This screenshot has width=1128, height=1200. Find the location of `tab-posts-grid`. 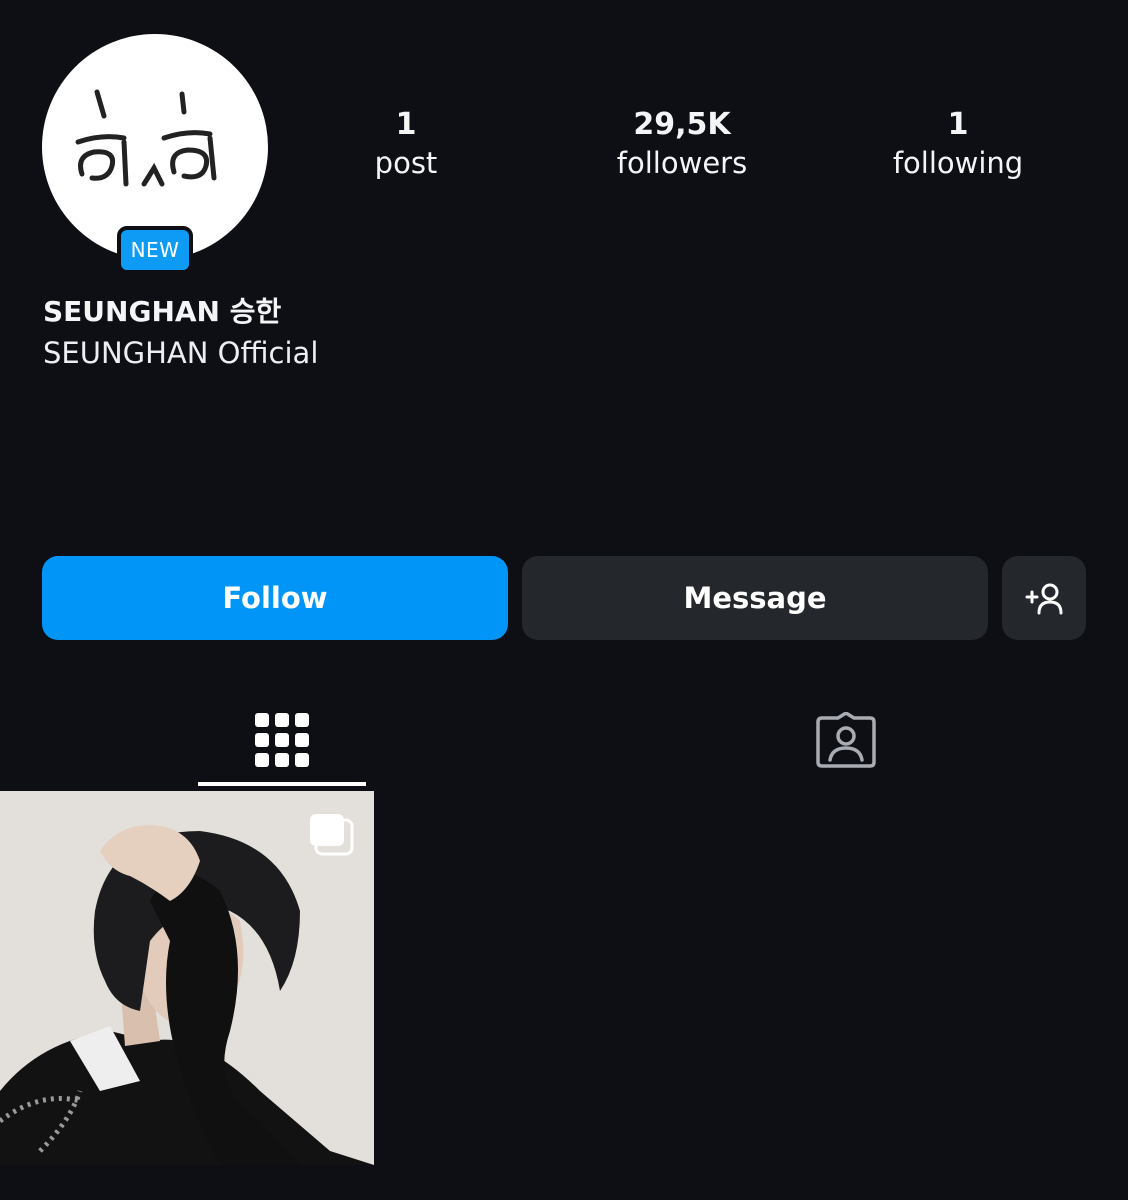

tab-posts-grid is located at coordinates (282, 740).